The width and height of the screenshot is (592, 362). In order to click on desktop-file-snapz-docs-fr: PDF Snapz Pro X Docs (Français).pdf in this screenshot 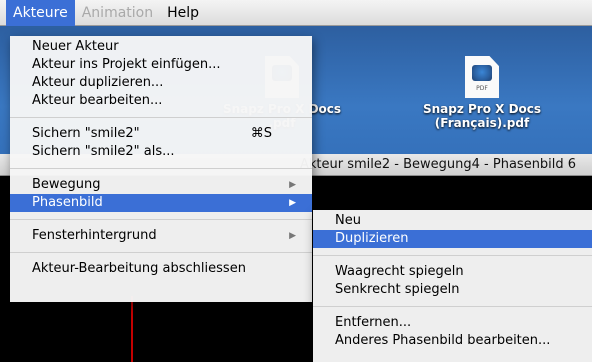, I will do `click(482, 93)`.